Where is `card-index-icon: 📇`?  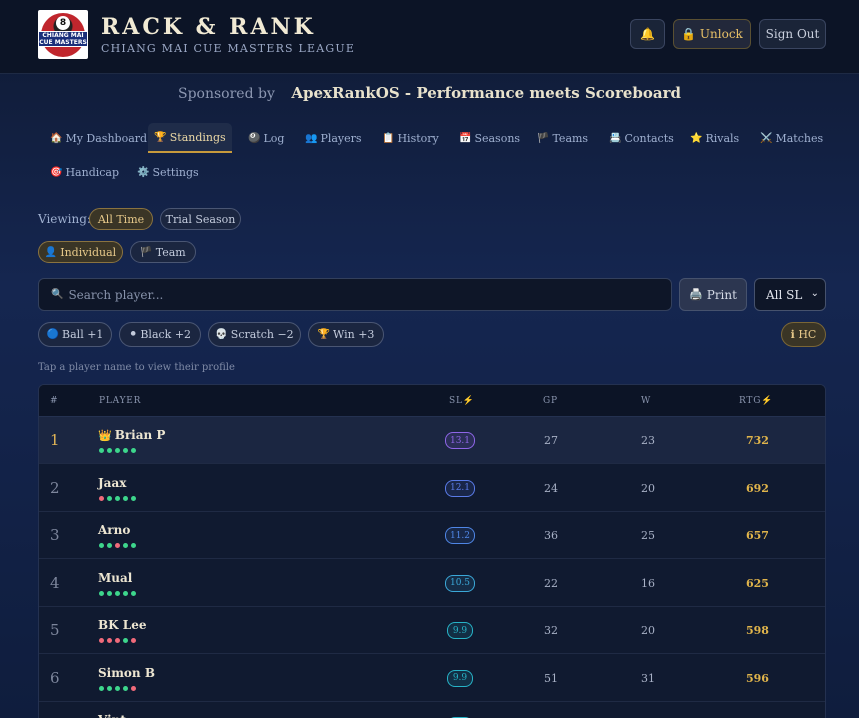 card-index-icon: 📇 is located at coordinates (615, 138).